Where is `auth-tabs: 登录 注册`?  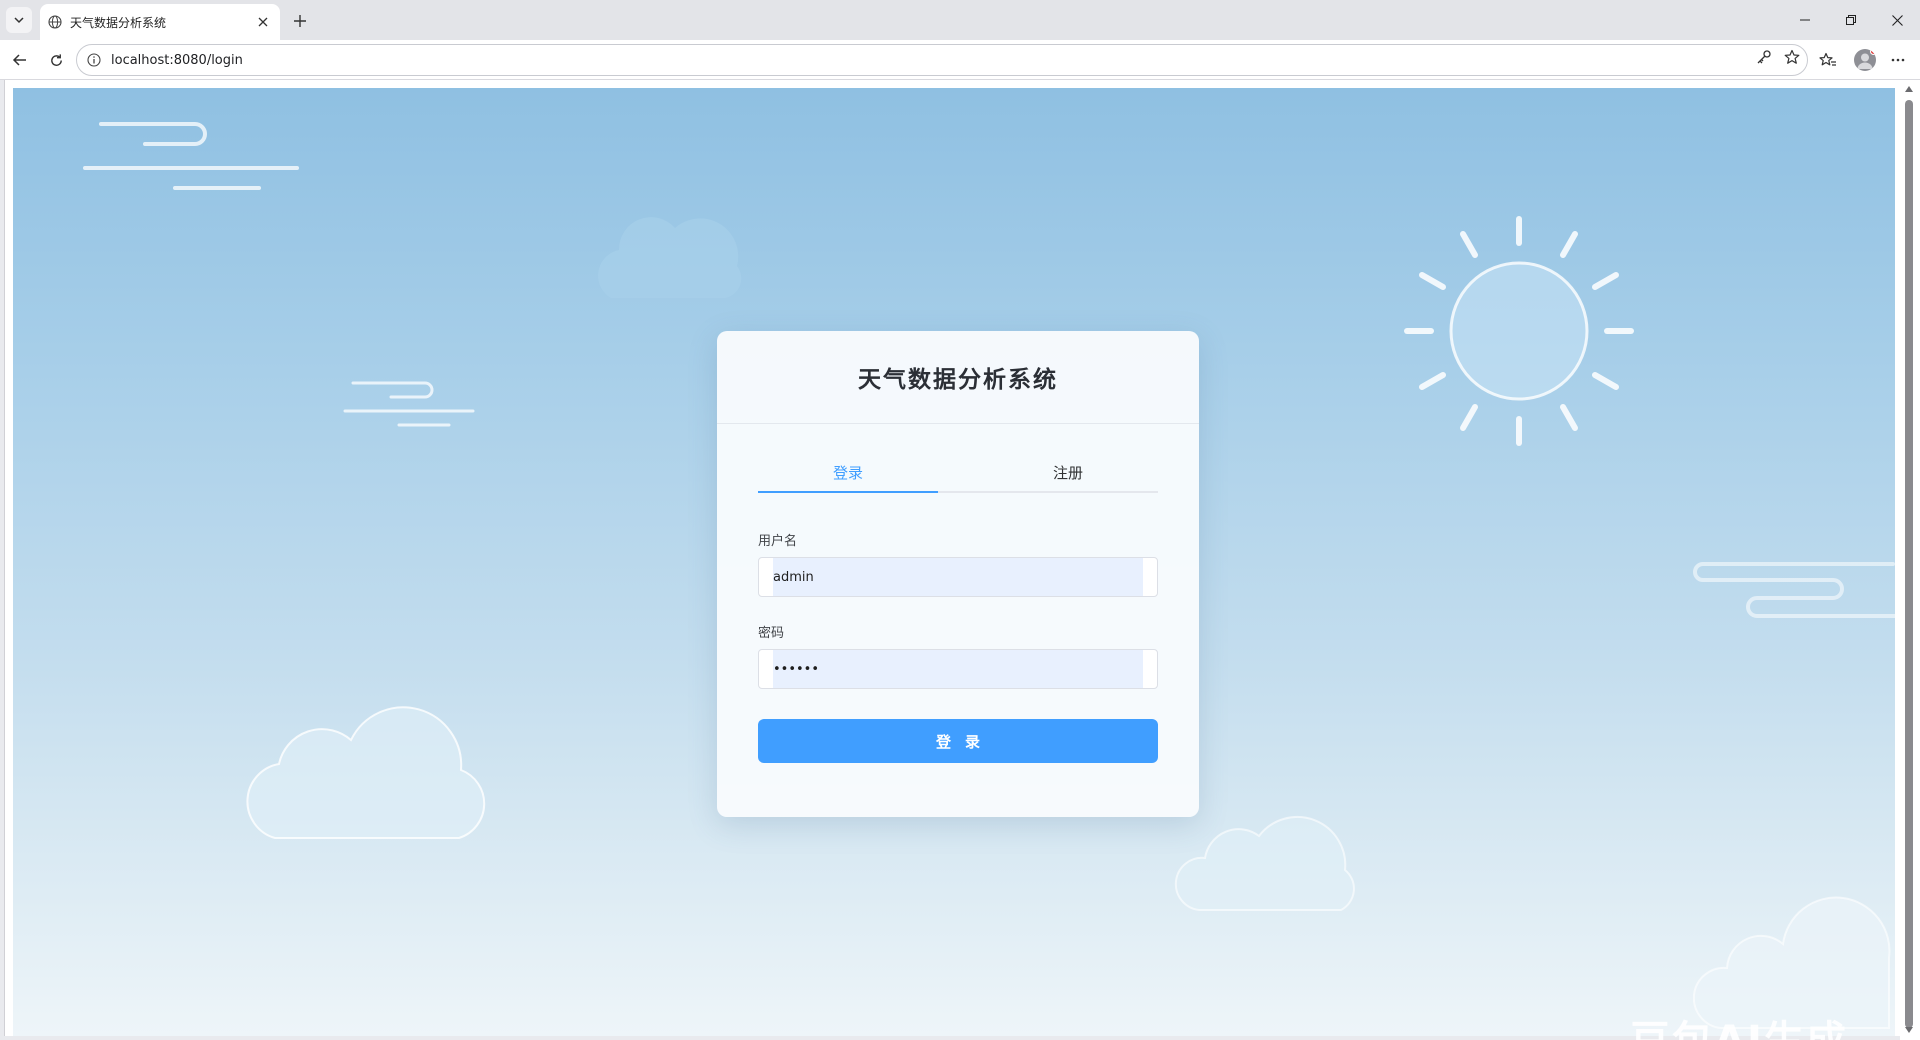 auth-tabs: 登录 注册 is located at coordinates (958, 474).